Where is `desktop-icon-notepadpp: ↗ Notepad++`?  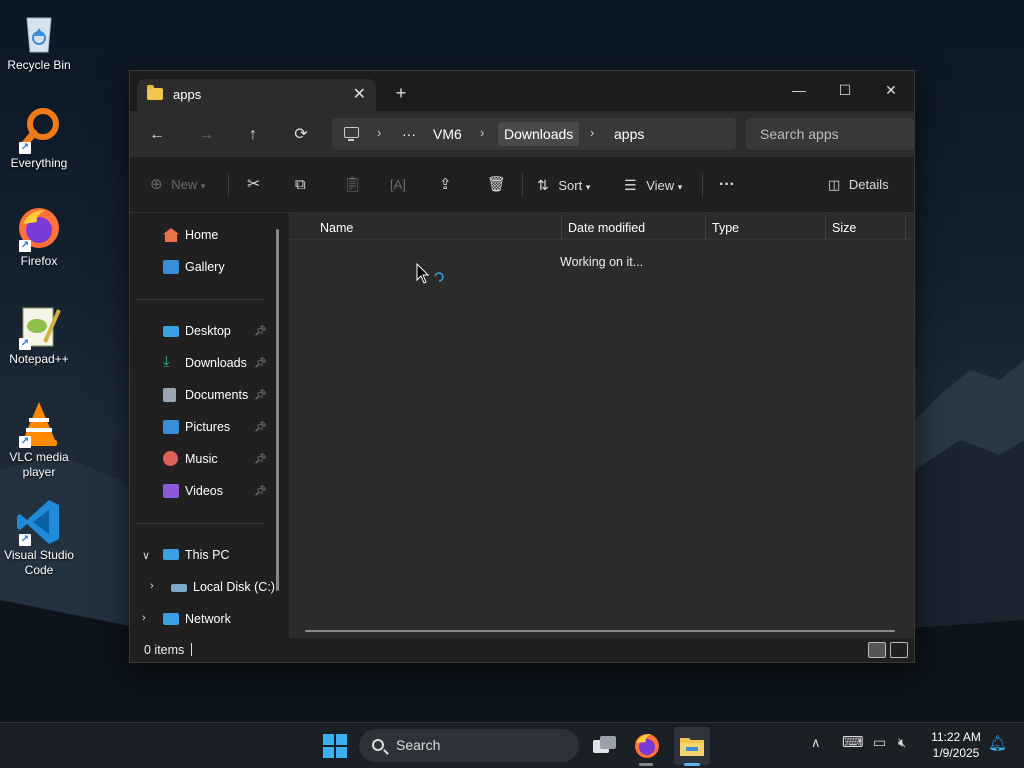 desktop-icon-notepadpp: ↗ Notepad++ is located at coordinates (39, 334).